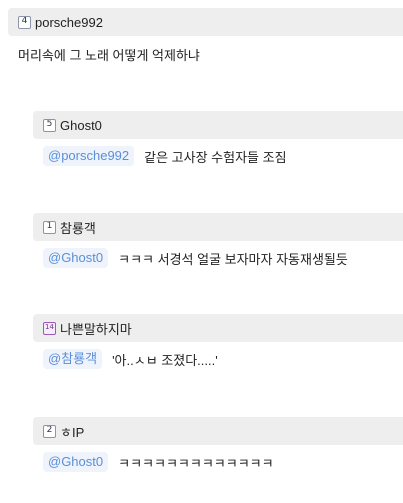 The height and width of the screenshot is (503, 403). I want to click on level-icon: 2, so click(49, 431).